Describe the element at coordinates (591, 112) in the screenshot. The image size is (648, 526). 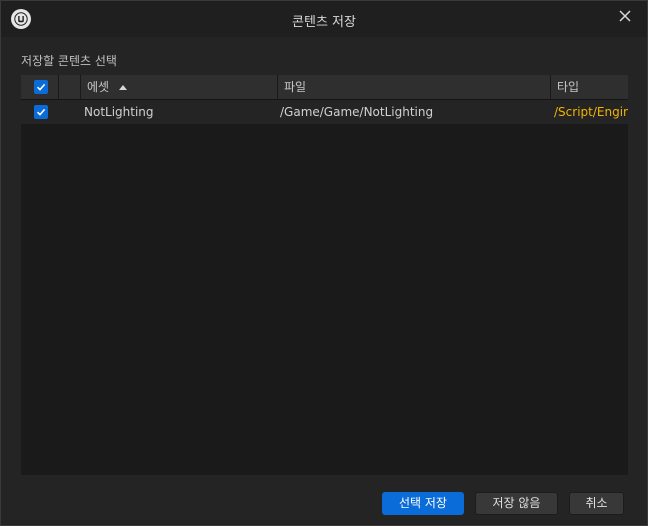
I see `row-type: /Script/Engir` at that location.